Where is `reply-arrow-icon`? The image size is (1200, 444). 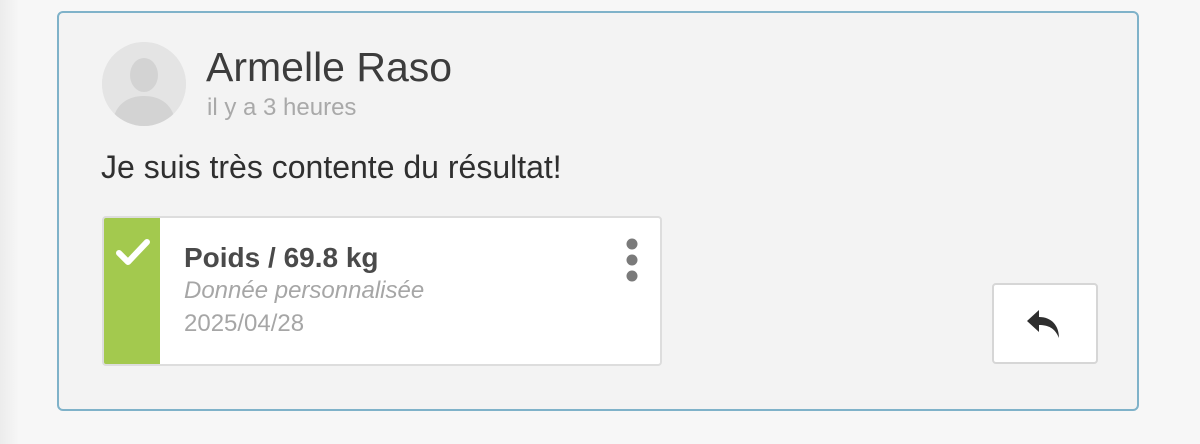
reply-arrow-icon is located at coordinates (1043, 324).